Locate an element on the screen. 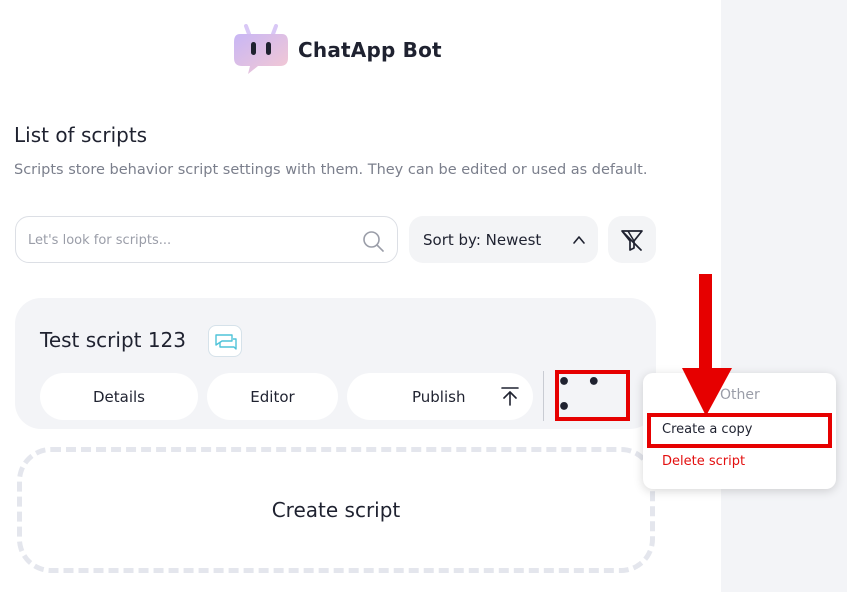 This screenshot has width=847, height=592. search-box is located at coordinates (206, 239).